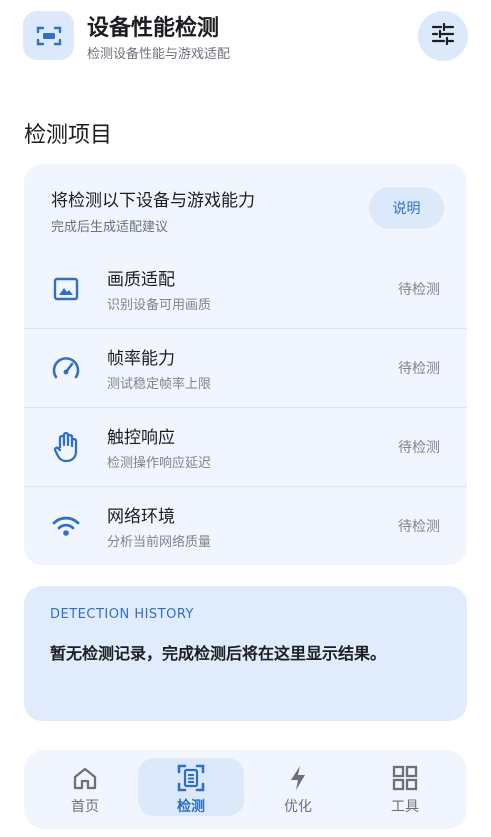 The height and width of the screenshot is (837, 491). What do you see at coordinates (66, 447) in the screenshot?
I see `hand-touch-icon` at bounding box center [66, 447].